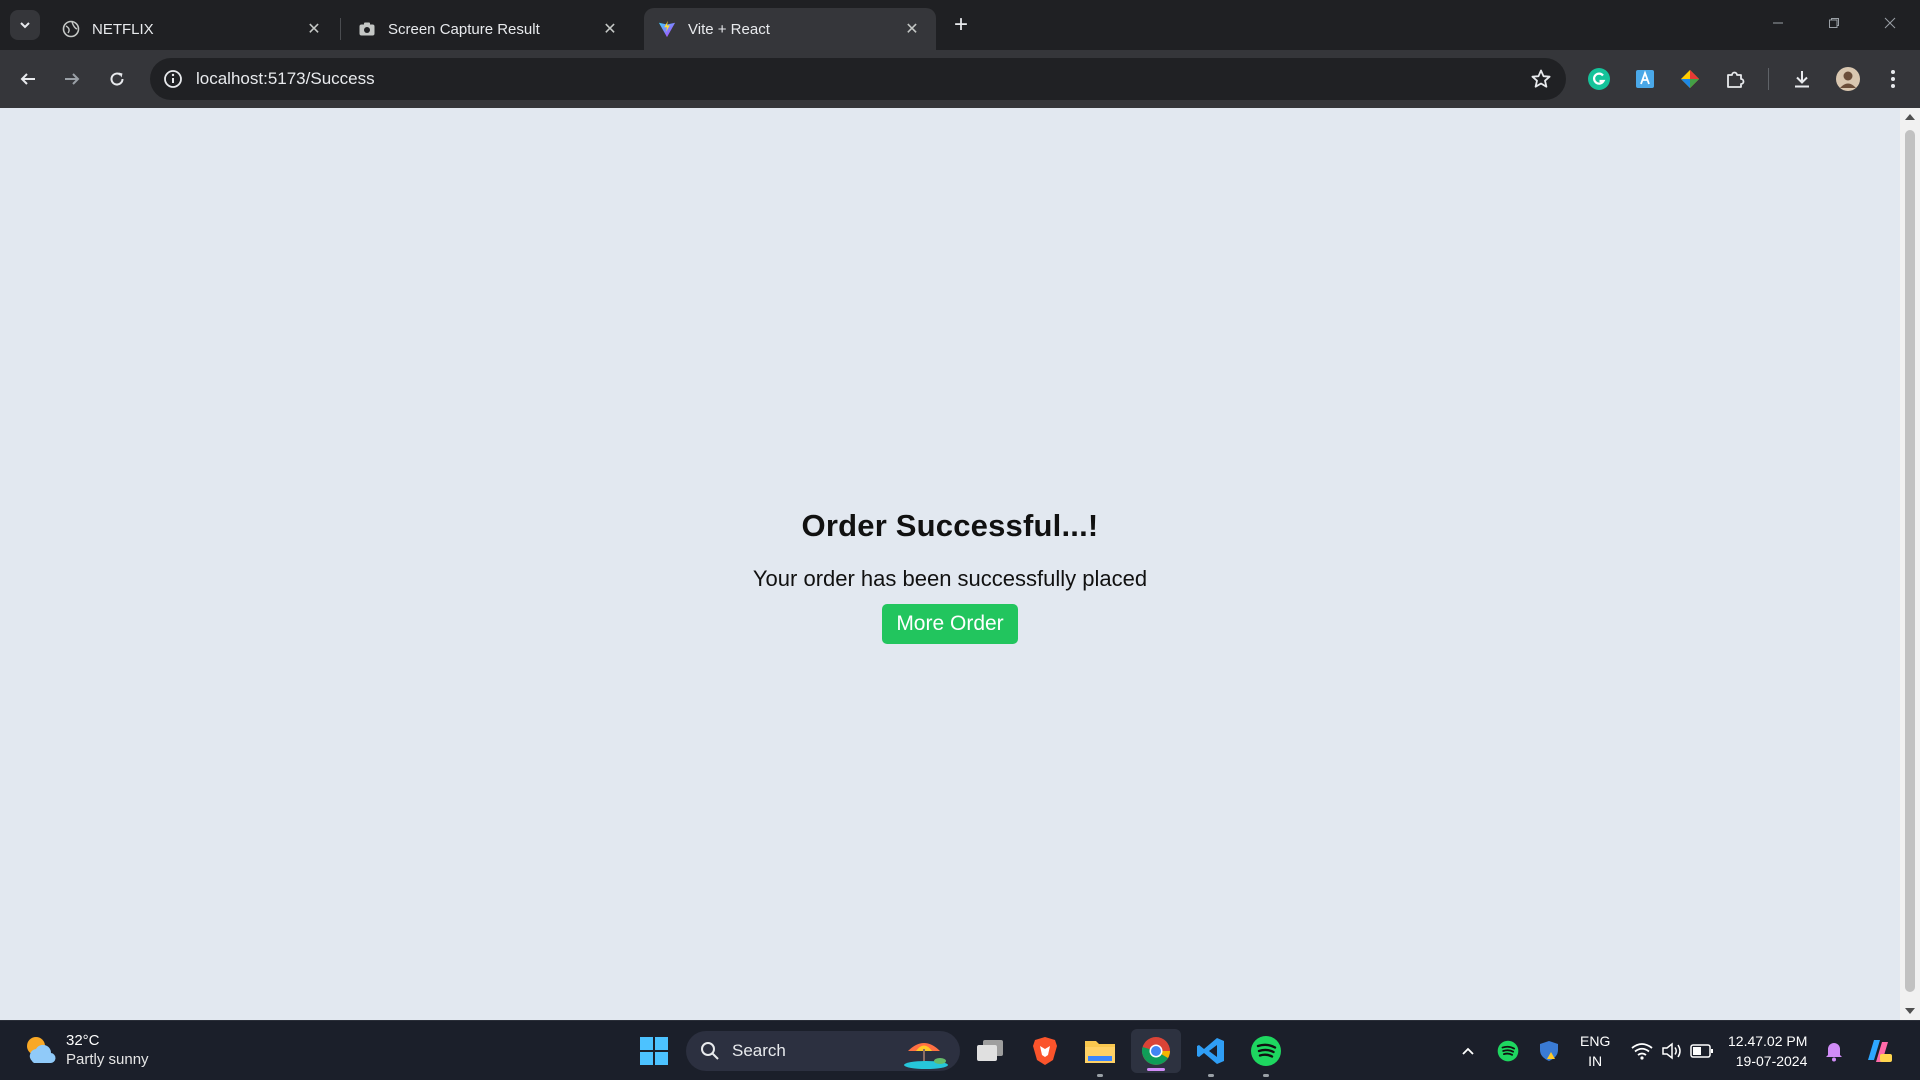 Image resolution: width=1920 pixels, height=1080 pixels. I want to click on weather-temperature: 32°C, so click(83, 1040).